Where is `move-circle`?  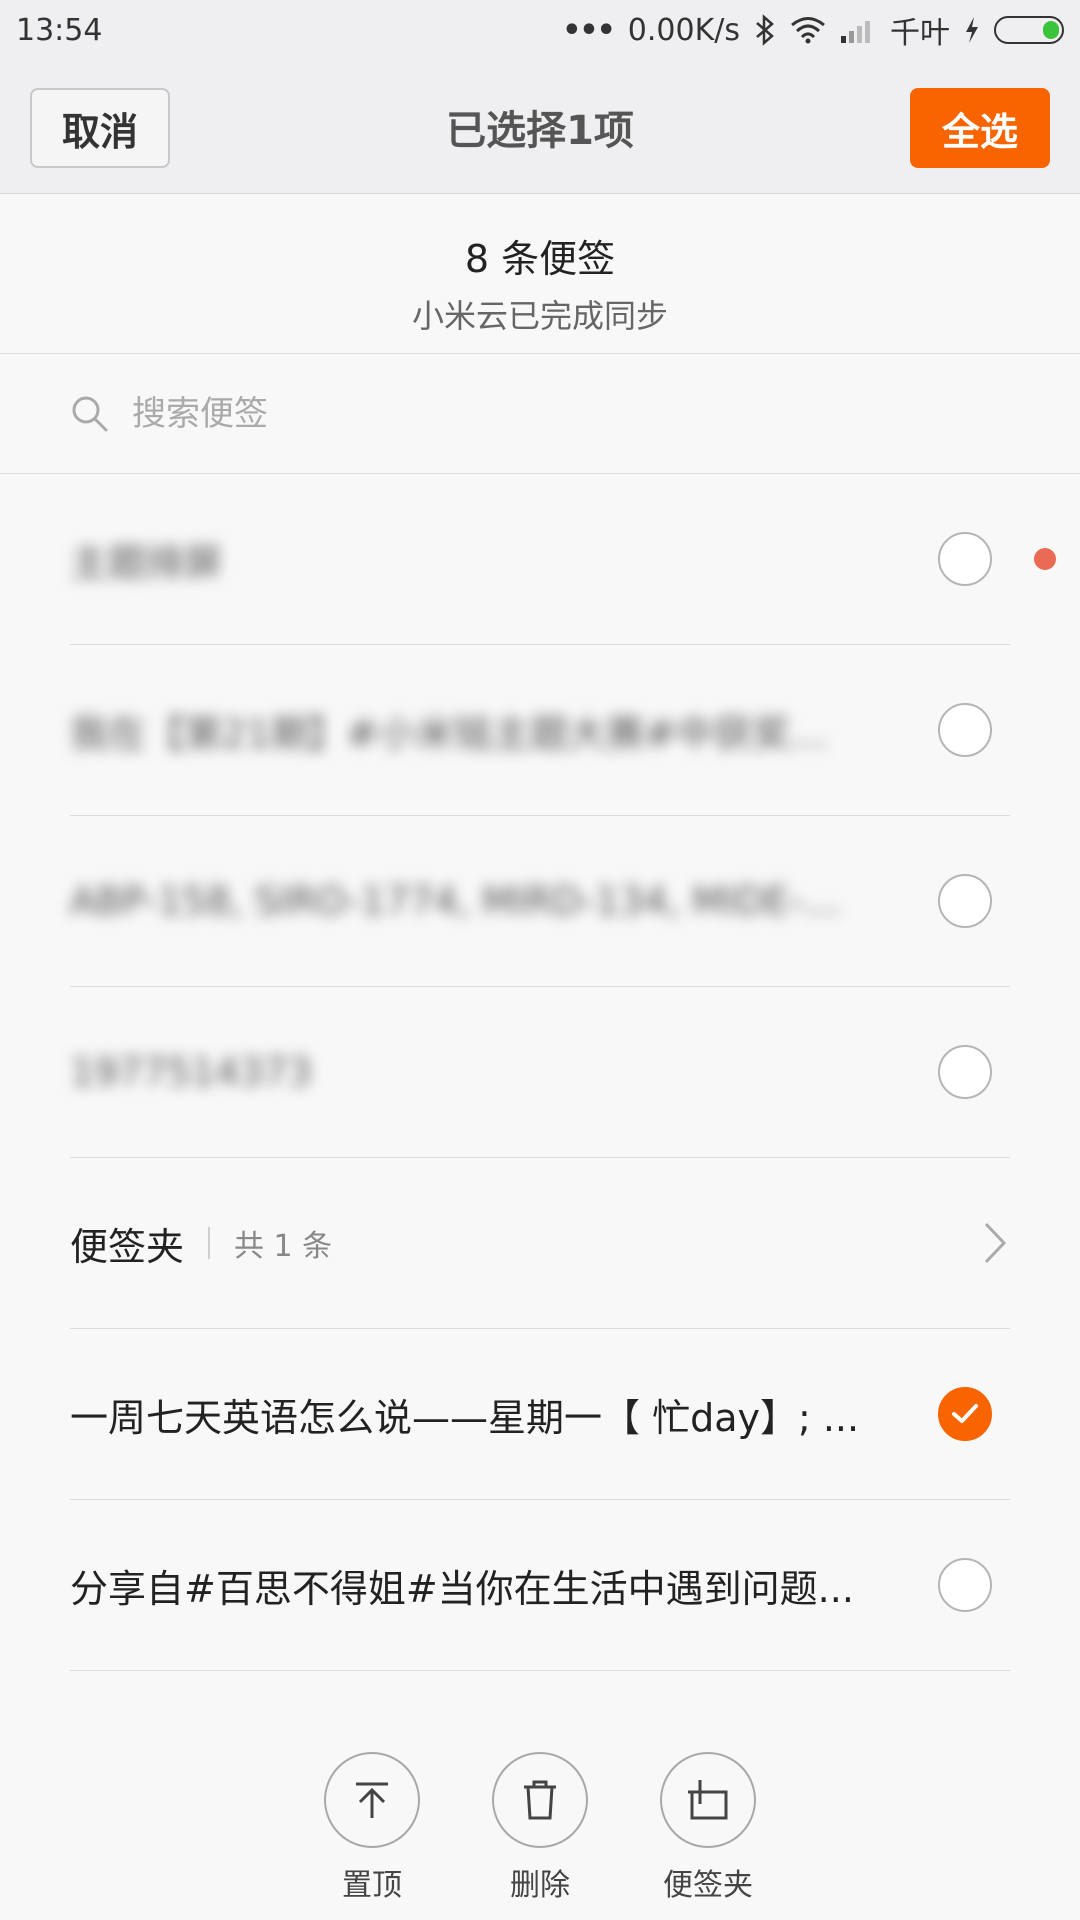 move-circle is located at coordinates (708, 1800).